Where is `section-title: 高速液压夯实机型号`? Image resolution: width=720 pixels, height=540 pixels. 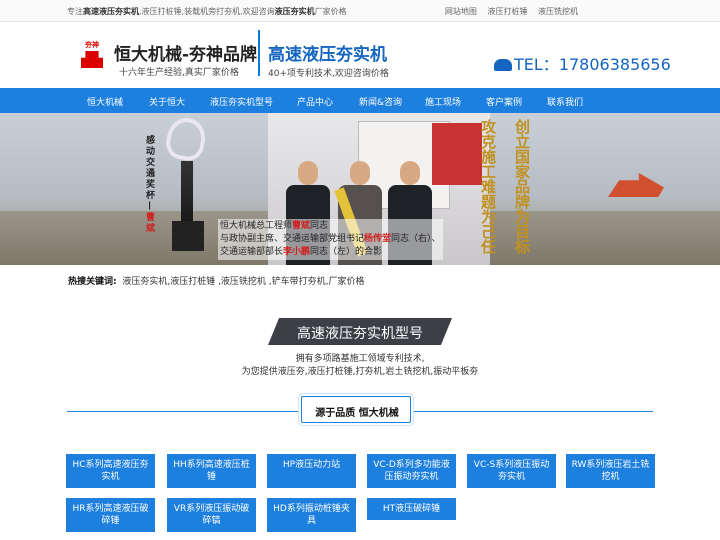
section-title: 高速液压夯实机型号 is located at coordinates (360, 334).